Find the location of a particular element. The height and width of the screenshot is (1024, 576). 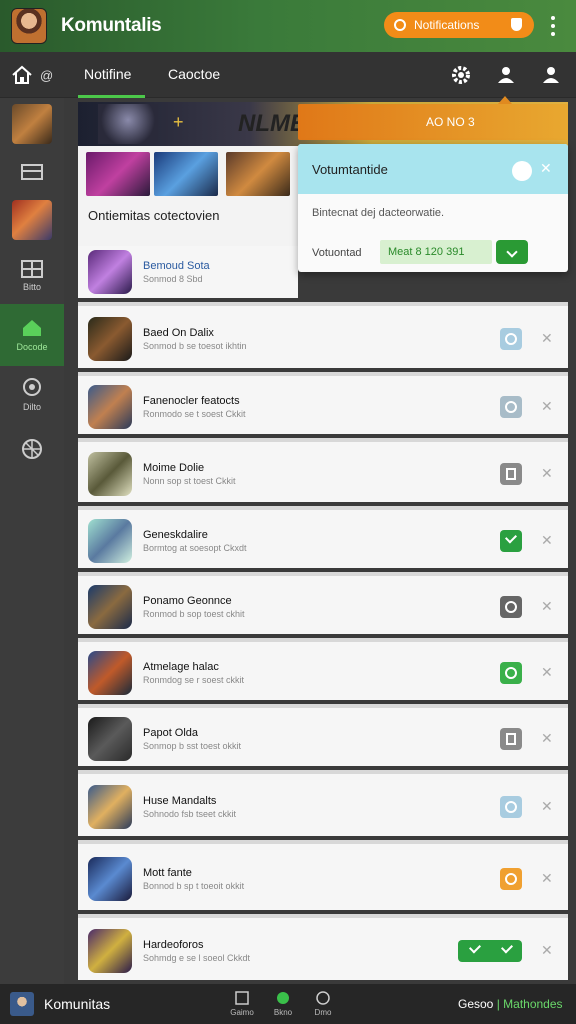

row-subtitle: Sonmod b se toesot ikhtin is located at coordinates (195, 346).